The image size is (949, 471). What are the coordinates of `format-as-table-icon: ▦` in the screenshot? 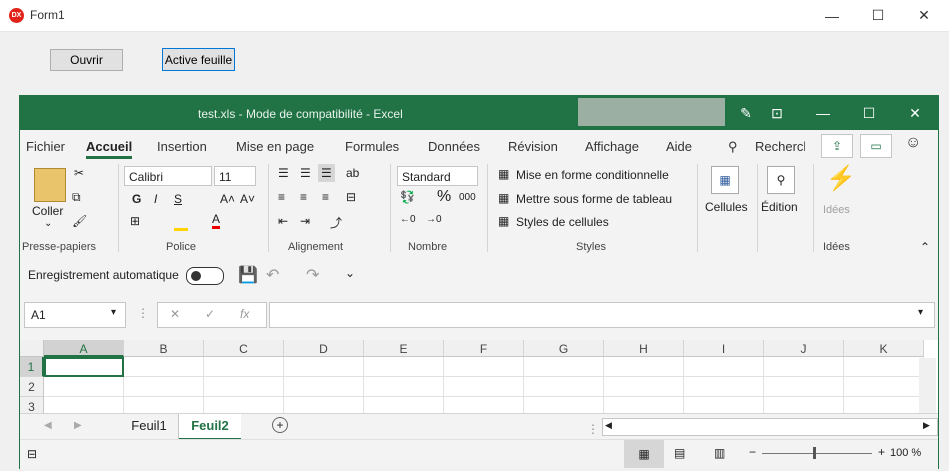 It's located at (503, 198).